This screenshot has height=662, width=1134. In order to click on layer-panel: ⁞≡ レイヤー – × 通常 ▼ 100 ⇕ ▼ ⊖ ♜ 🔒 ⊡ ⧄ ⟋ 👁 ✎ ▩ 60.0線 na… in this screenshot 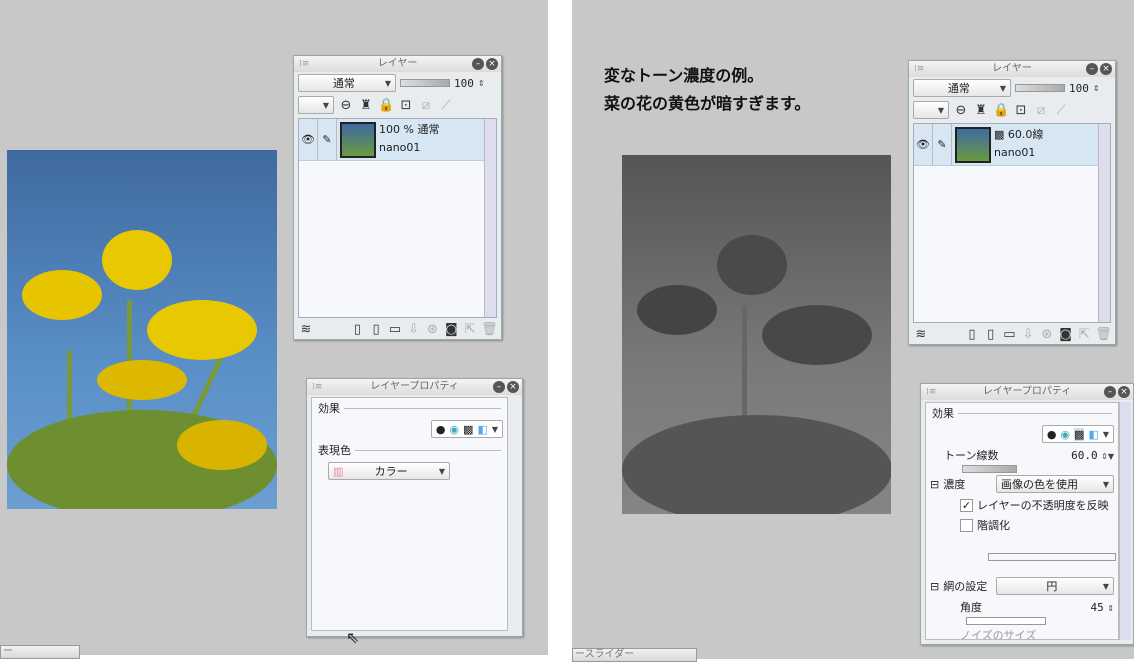, I will do `click(1012, 202)`.